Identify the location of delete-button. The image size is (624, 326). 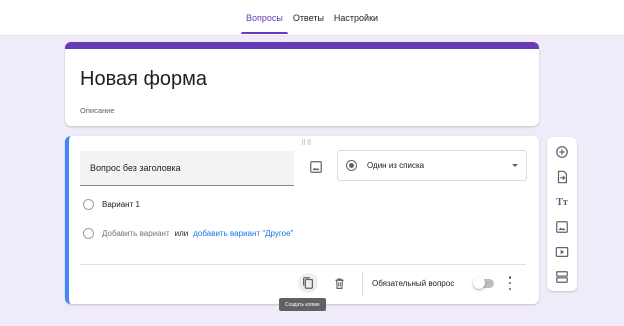
(339, 283).